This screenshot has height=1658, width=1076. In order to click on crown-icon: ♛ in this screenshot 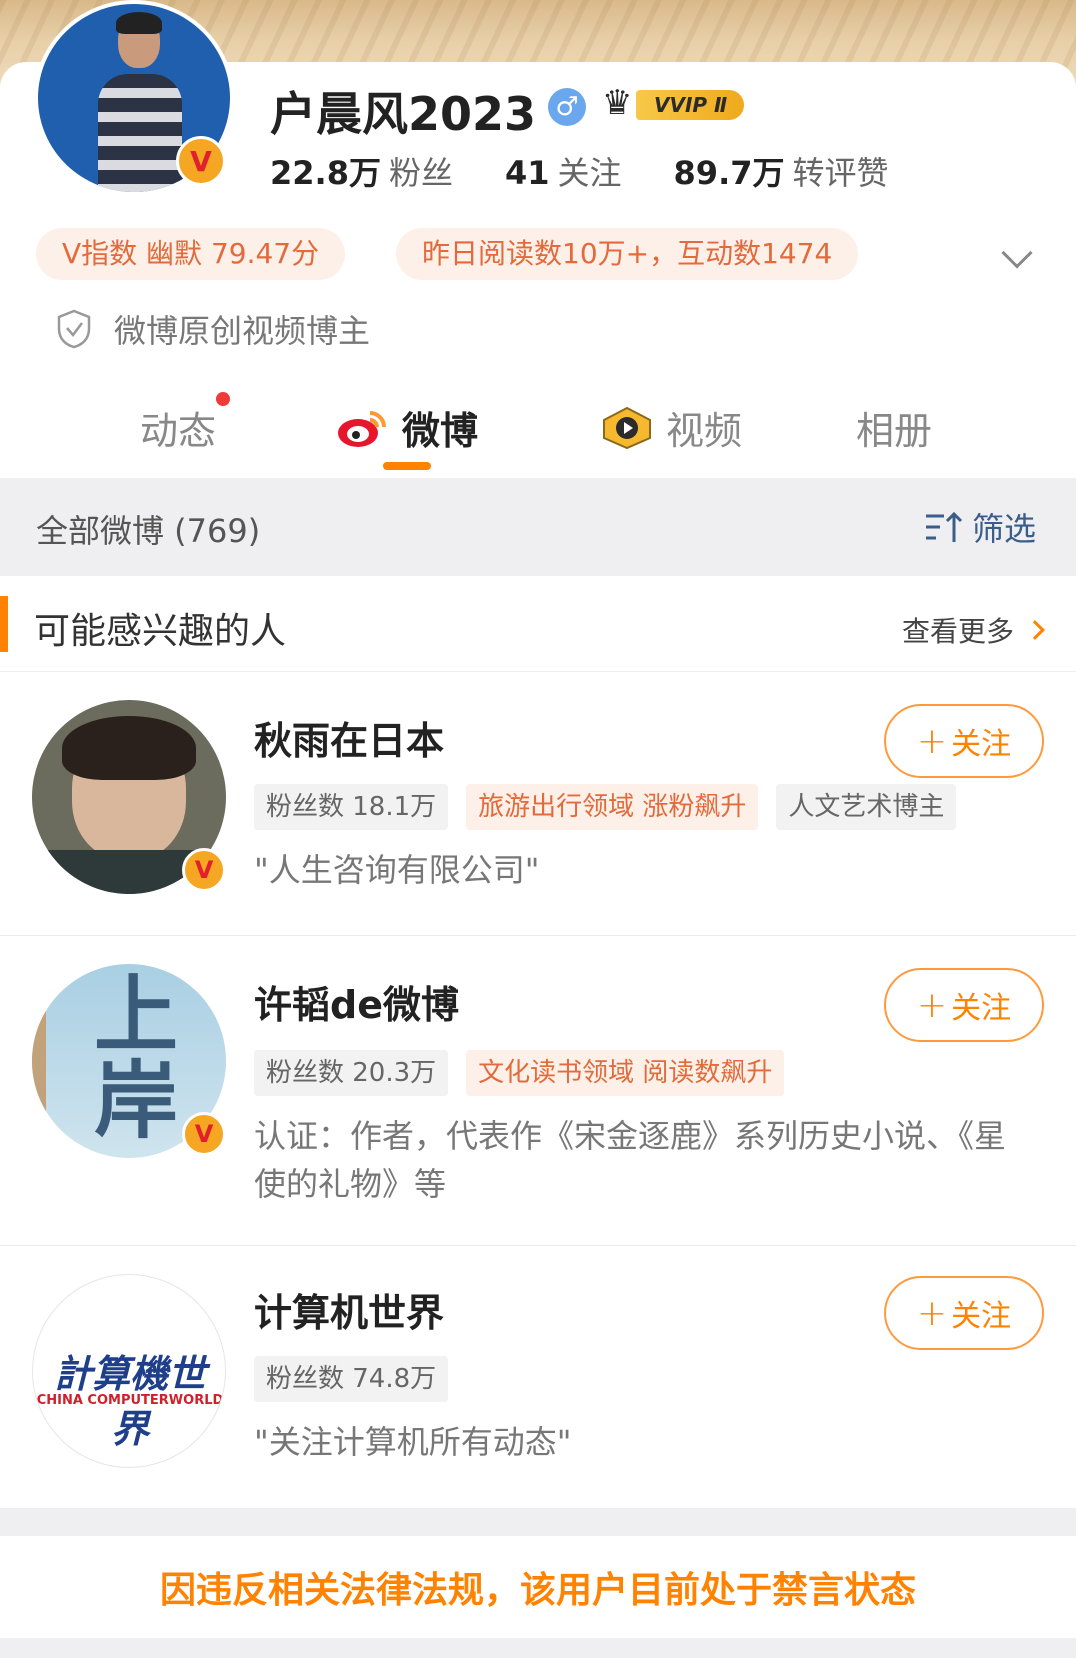, I will do `click(617, 103)`.